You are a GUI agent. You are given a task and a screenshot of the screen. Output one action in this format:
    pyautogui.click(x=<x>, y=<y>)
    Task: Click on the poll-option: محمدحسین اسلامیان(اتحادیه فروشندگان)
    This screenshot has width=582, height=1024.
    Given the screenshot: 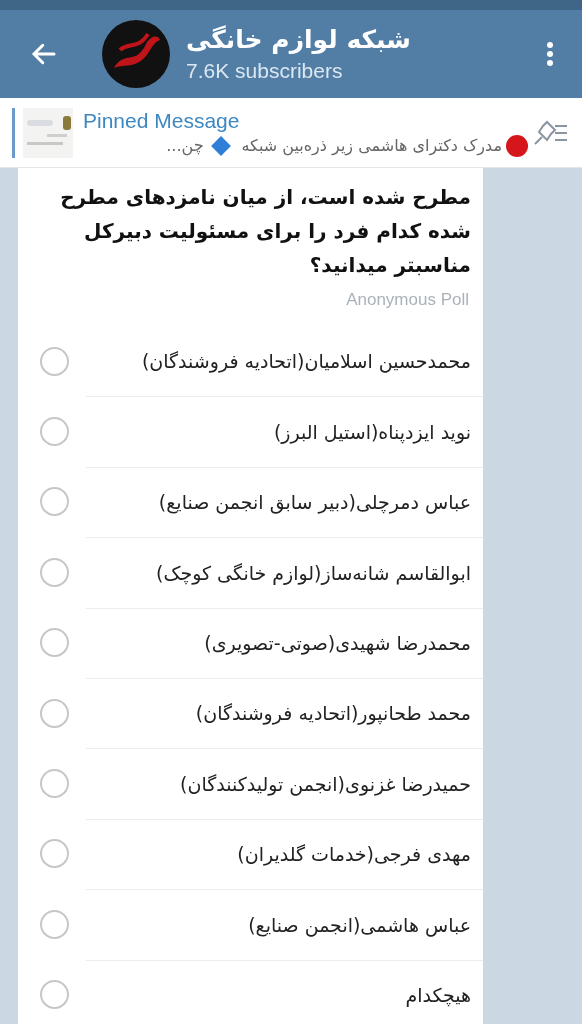 What is the action you would take?
    pyautogui.click(x=250, y=361)
    